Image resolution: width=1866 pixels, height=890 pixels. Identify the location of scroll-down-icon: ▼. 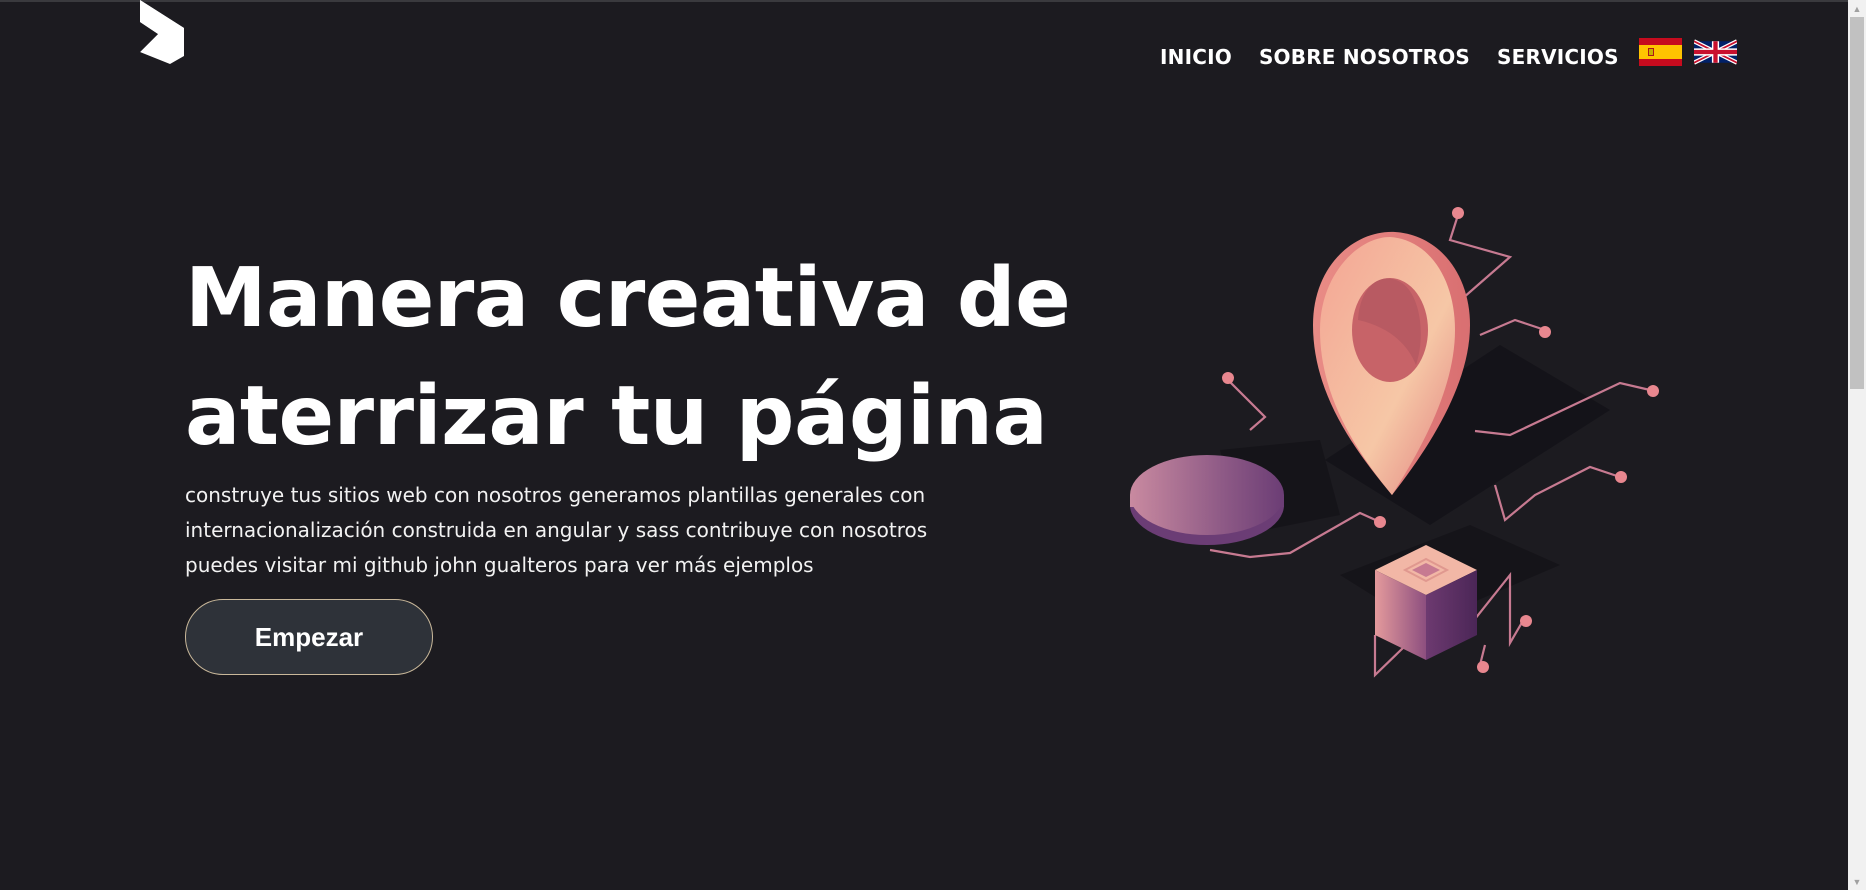
(1857, 881).